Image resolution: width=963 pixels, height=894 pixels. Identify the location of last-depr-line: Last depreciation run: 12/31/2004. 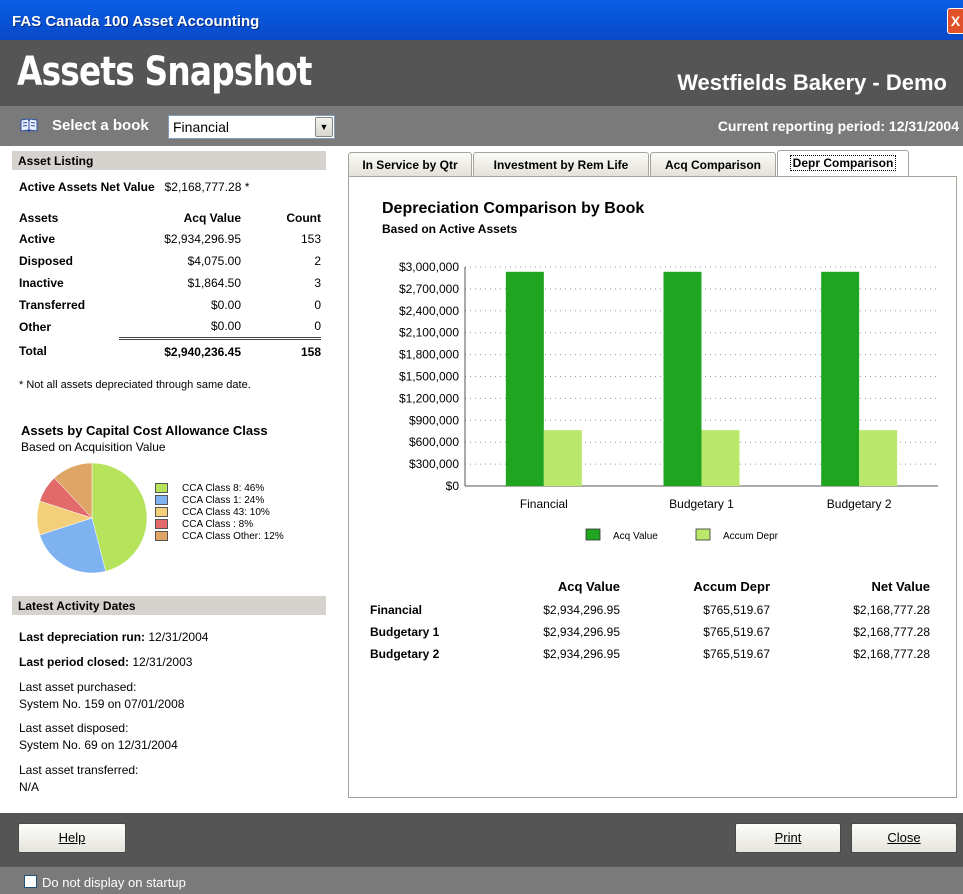
(113, 637).